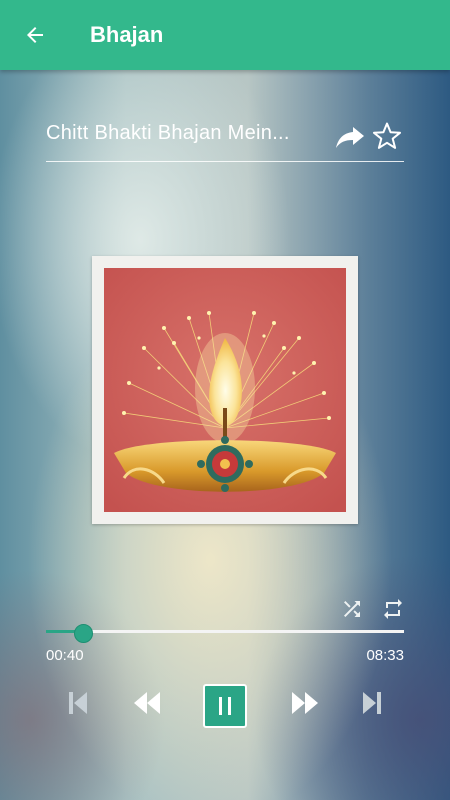  I want to click on star-outline-icon, so click(387, 136).